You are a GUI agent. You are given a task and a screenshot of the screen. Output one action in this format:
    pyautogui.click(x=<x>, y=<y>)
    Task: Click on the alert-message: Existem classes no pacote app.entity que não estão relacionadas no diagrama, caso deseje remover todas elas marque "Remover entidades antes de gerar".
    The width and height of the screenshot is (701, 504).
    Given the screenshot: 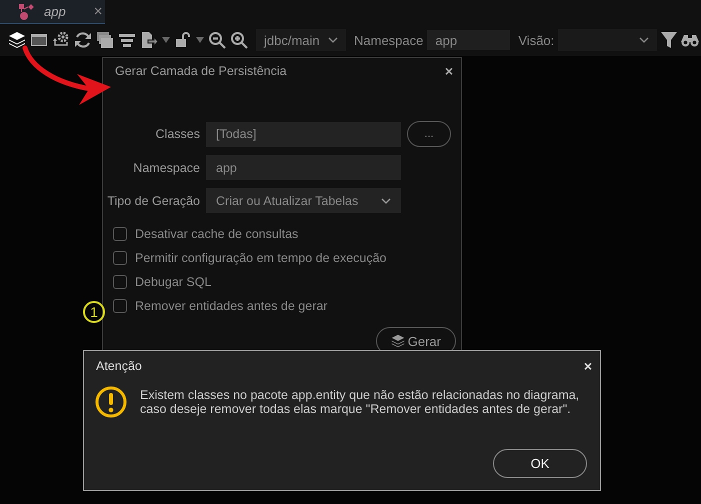 What is the action you would take?
    pyautogui.click(x=360, y=402)
    